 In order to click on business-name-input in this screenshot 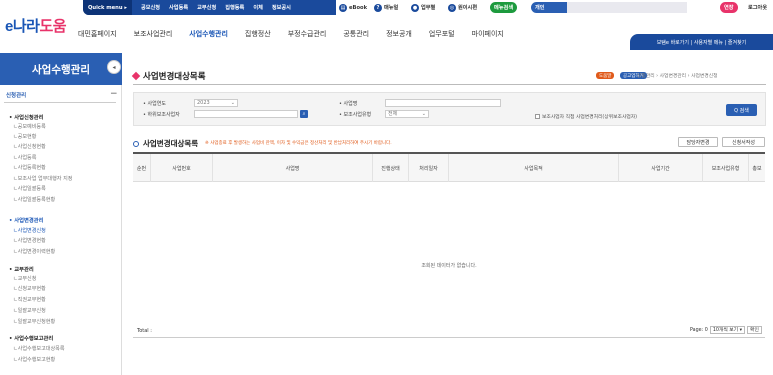, I will do `click(443, 103)`.